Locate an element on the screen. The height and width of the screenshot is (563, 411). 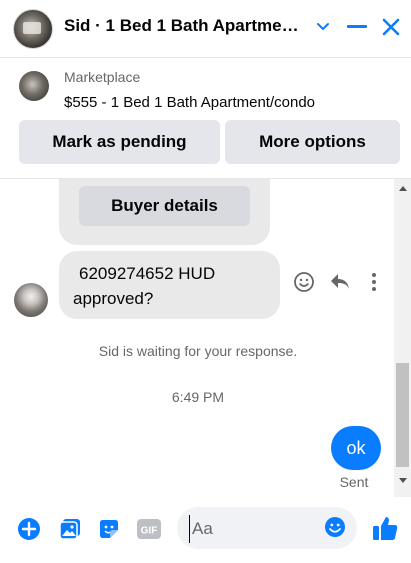
contact-avatar is located at coordinates (33, 29).